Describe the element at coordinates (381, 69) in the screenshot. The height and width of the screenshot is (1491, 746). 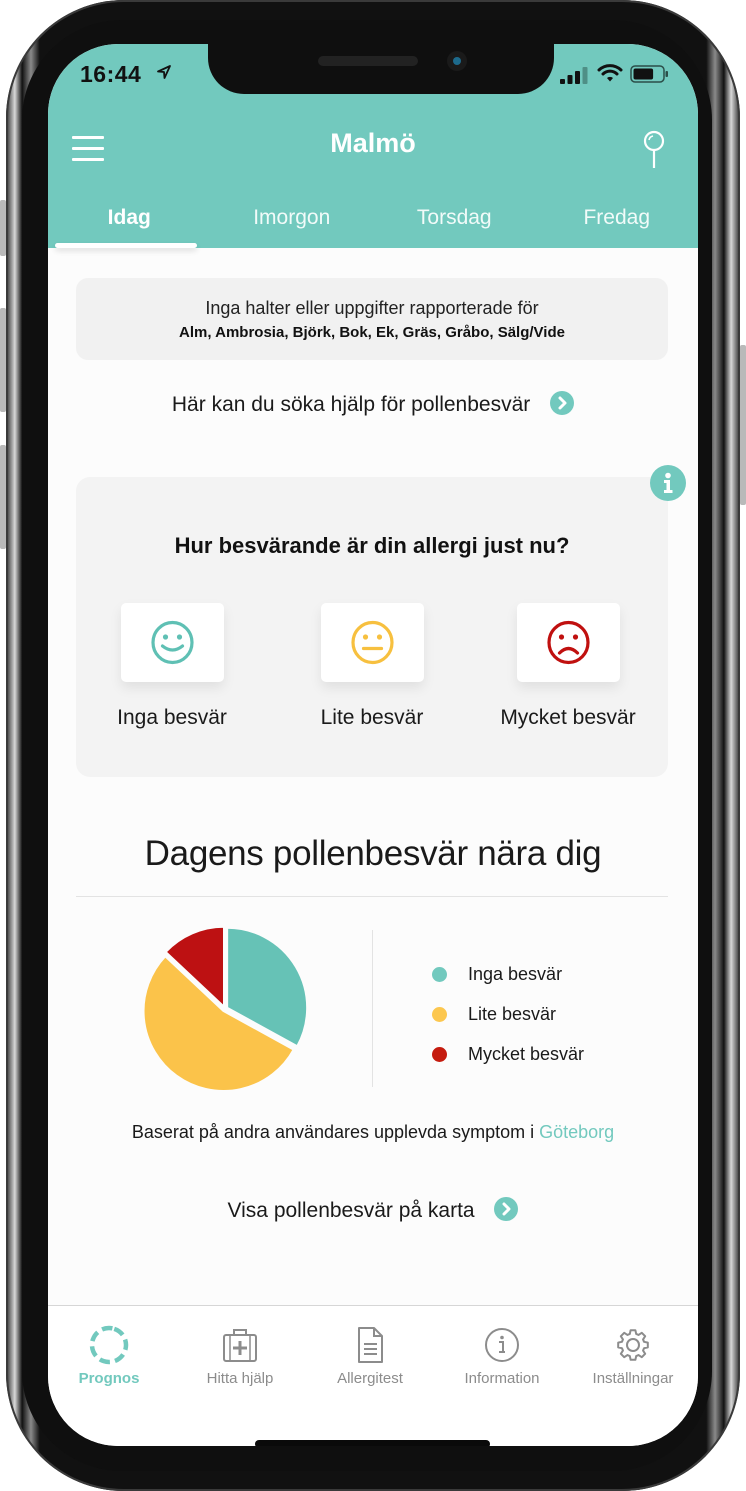
I see `notch` at that location.